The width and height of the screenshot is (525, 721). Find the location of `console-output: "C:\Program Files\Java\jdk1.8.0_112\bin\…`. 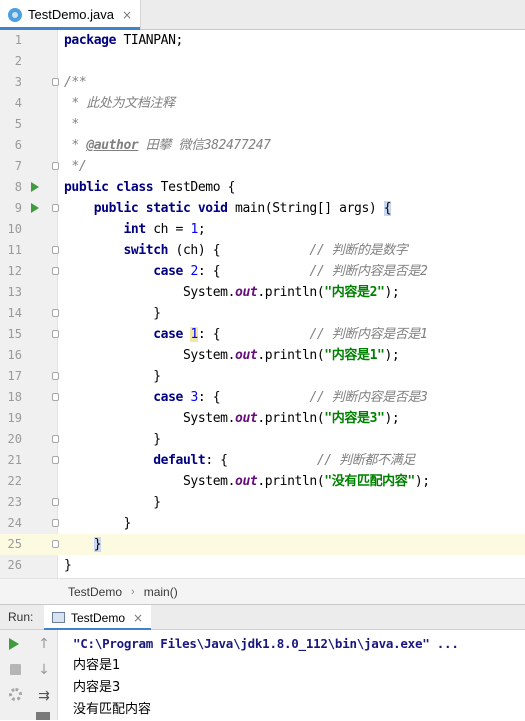

console-output: "C:\Program Files\Java\jdk1.8.0_112\bin\… is located at coordinates (291, 675).